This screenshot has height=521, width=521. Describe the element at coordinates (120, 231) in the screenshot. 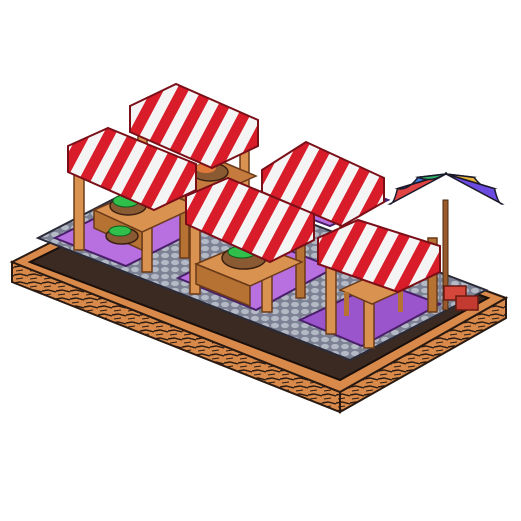

I see `produce-pile` at that location.